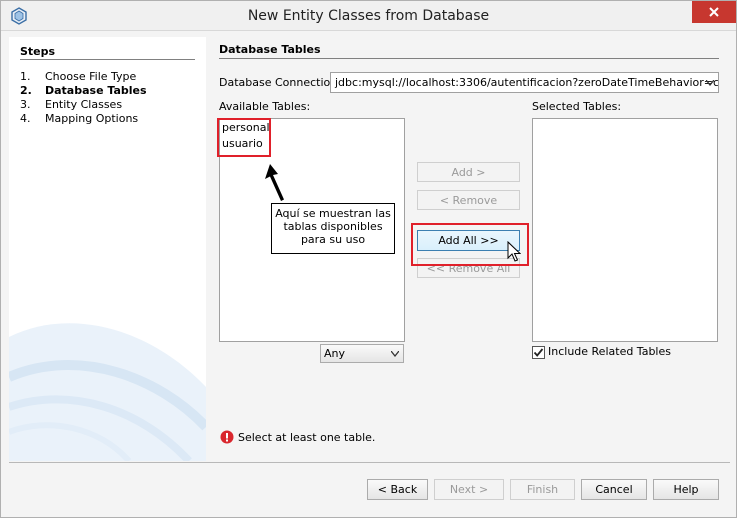 The height and width of the screenshot is (518, 737). I want to click on table-filter-value: Any, so click(335, 353).